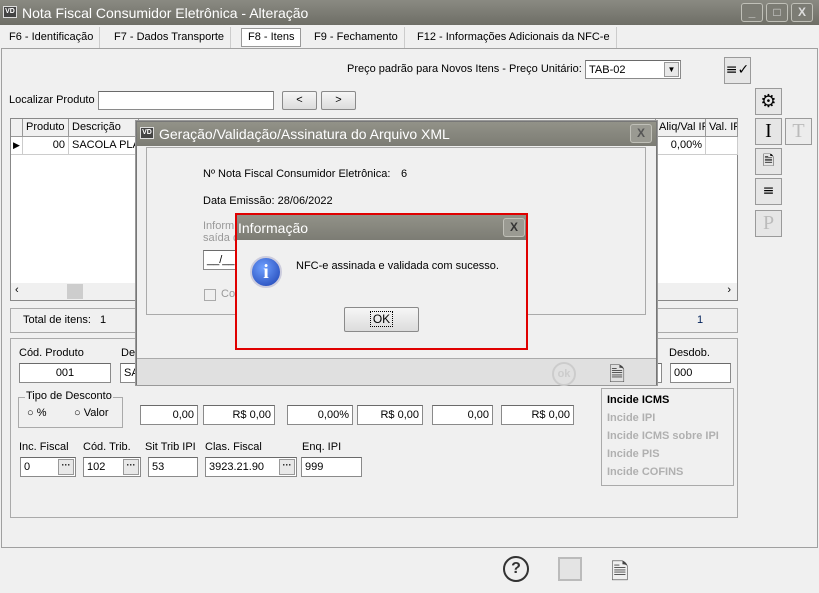 The height and width of the screenshot is (593, 819). What do you see at coordinates (768, 131) in the screenshot?
I see `italic-I-icon: I` at bounding box center [768, 131].